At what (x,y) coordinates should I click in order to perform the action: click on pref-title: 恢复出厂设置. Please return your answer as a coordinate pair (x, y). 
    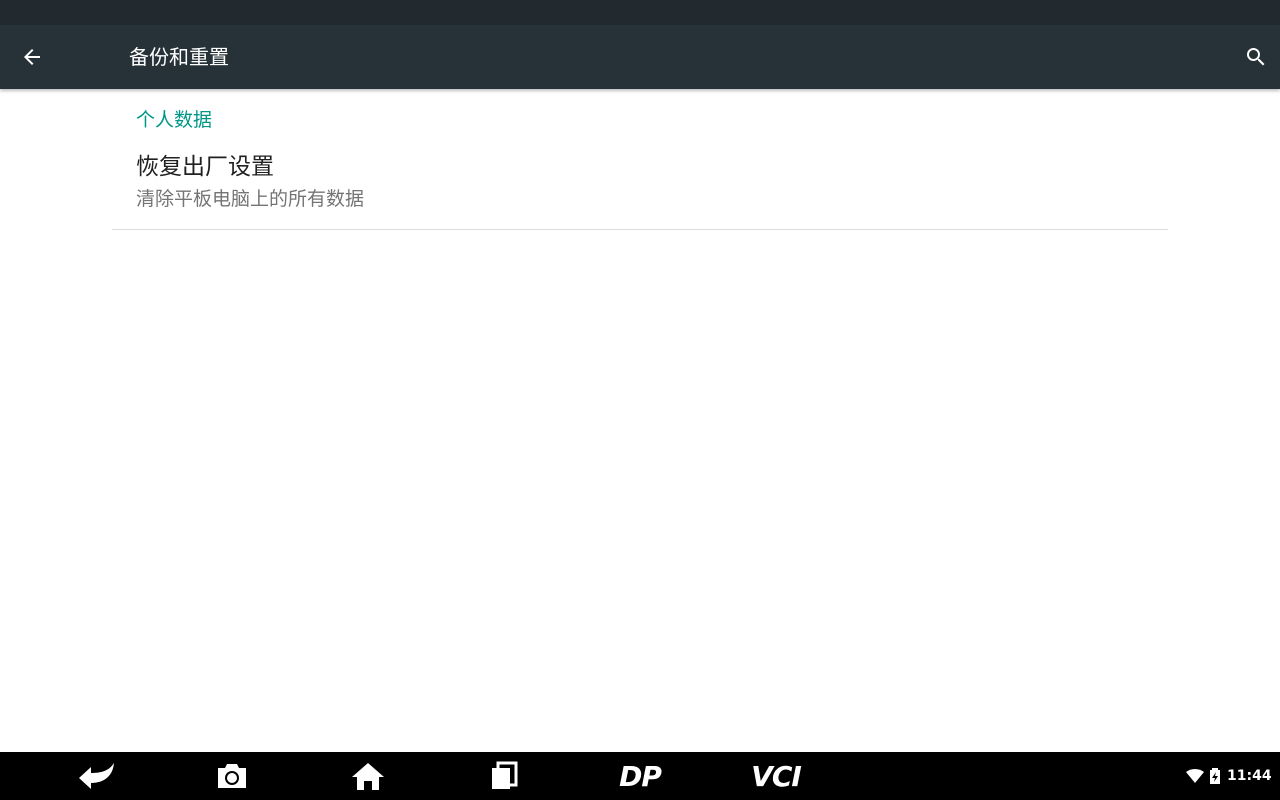
    Looking at the image, I should click on (205, 167).